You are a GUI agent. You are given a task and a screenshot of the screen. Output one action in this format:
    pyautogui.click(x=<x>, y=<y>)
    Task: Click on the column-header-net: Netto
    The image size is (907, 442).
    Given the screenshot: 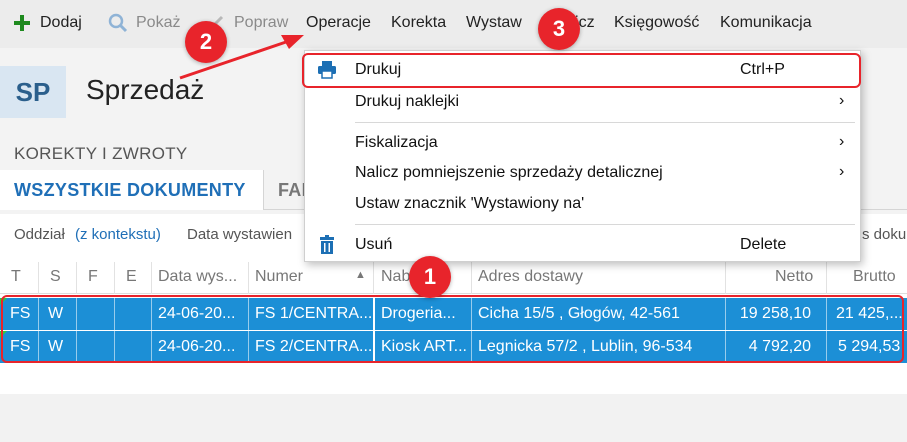 What is the action you would take?
    pyautogui.click(x=794, y=277)
    